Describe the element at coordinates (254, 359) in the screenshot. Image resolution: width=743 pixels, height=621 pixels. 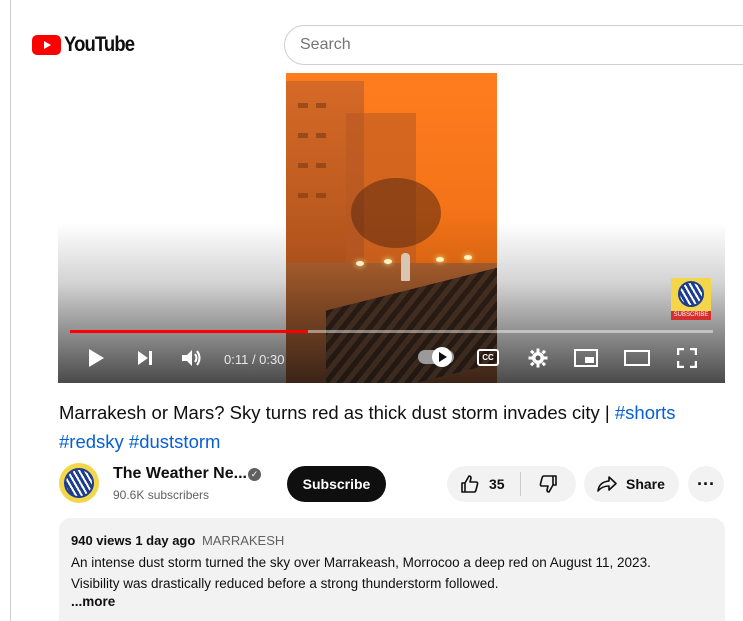
I see `time-display: 0:11 / 0:30` at that location.